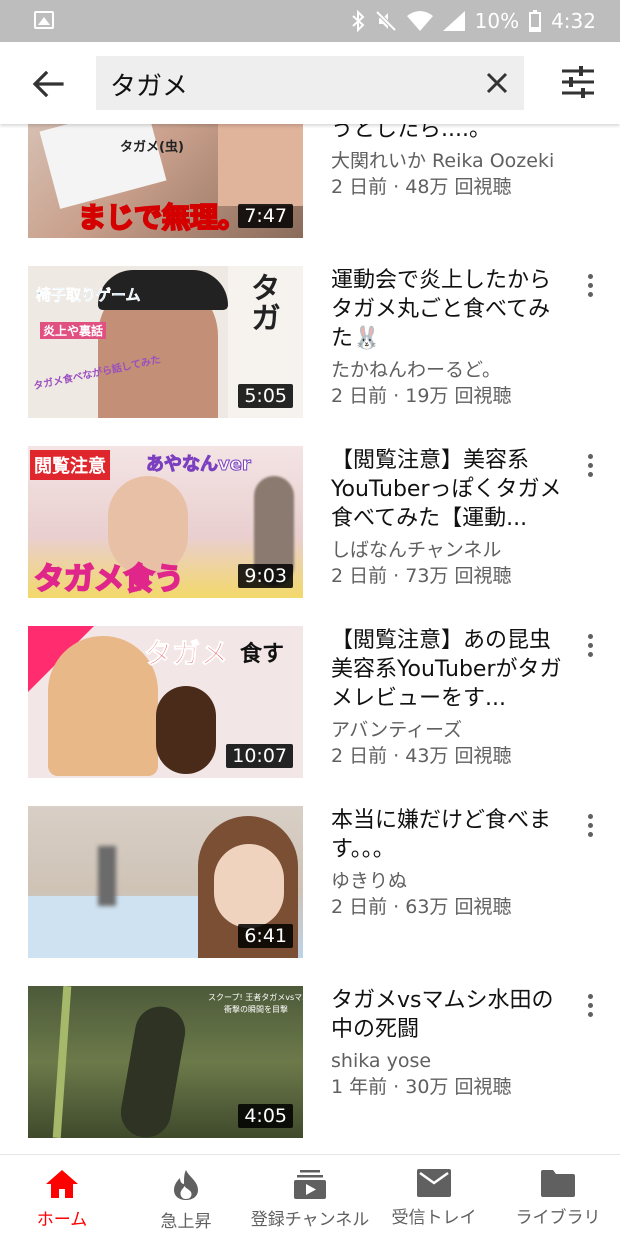 Image resolution: width=620 pixels, height=1240 pixels. I want to click on nav-label: ホーム, so click(62, 1220).